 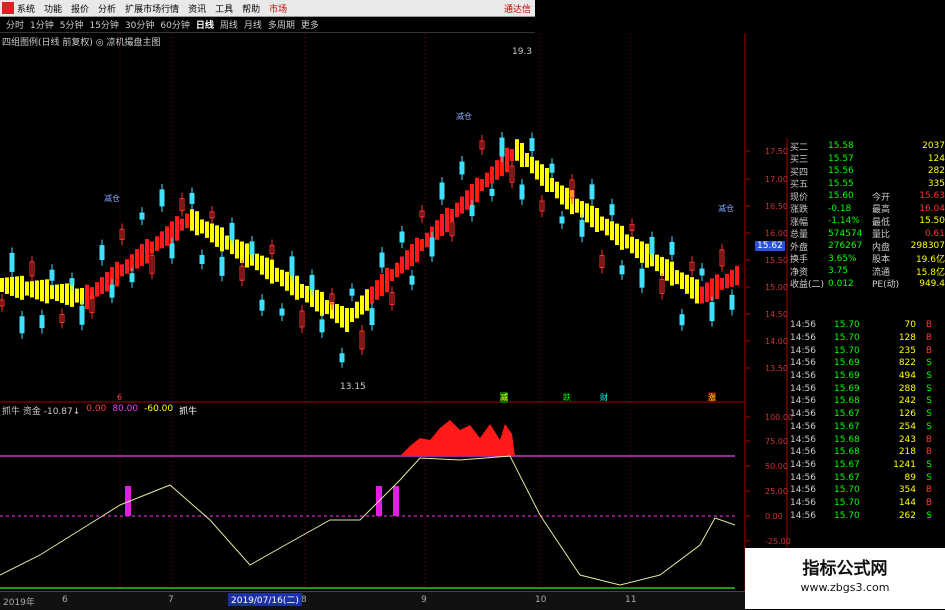 I want to click on trade-row: 14:56 15.70 70 B, so click(x=867, y=325).